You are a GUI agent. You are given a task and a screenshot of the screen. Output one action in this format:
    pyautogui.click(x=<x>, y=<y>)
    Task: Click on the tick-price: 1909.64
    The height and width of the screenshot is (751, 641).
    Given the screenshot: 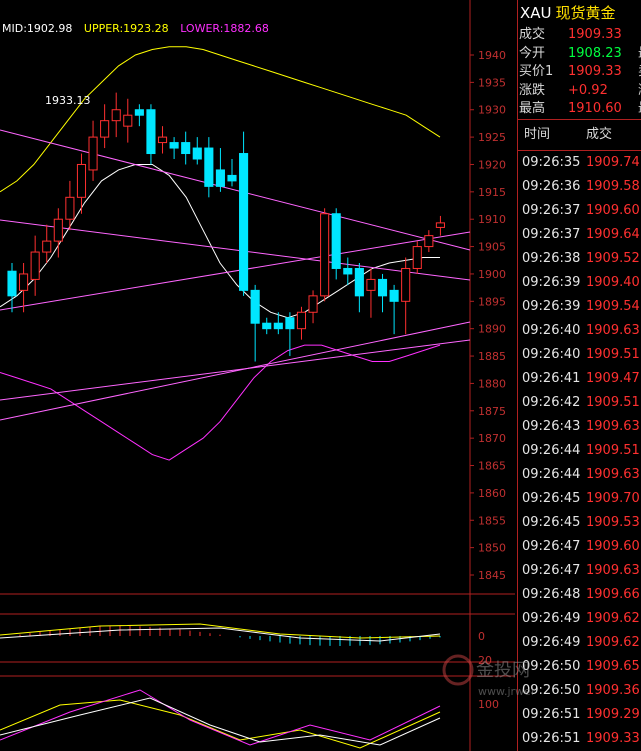 What is the action you would take?
    pyautogui.click(x=613, y=234)
    